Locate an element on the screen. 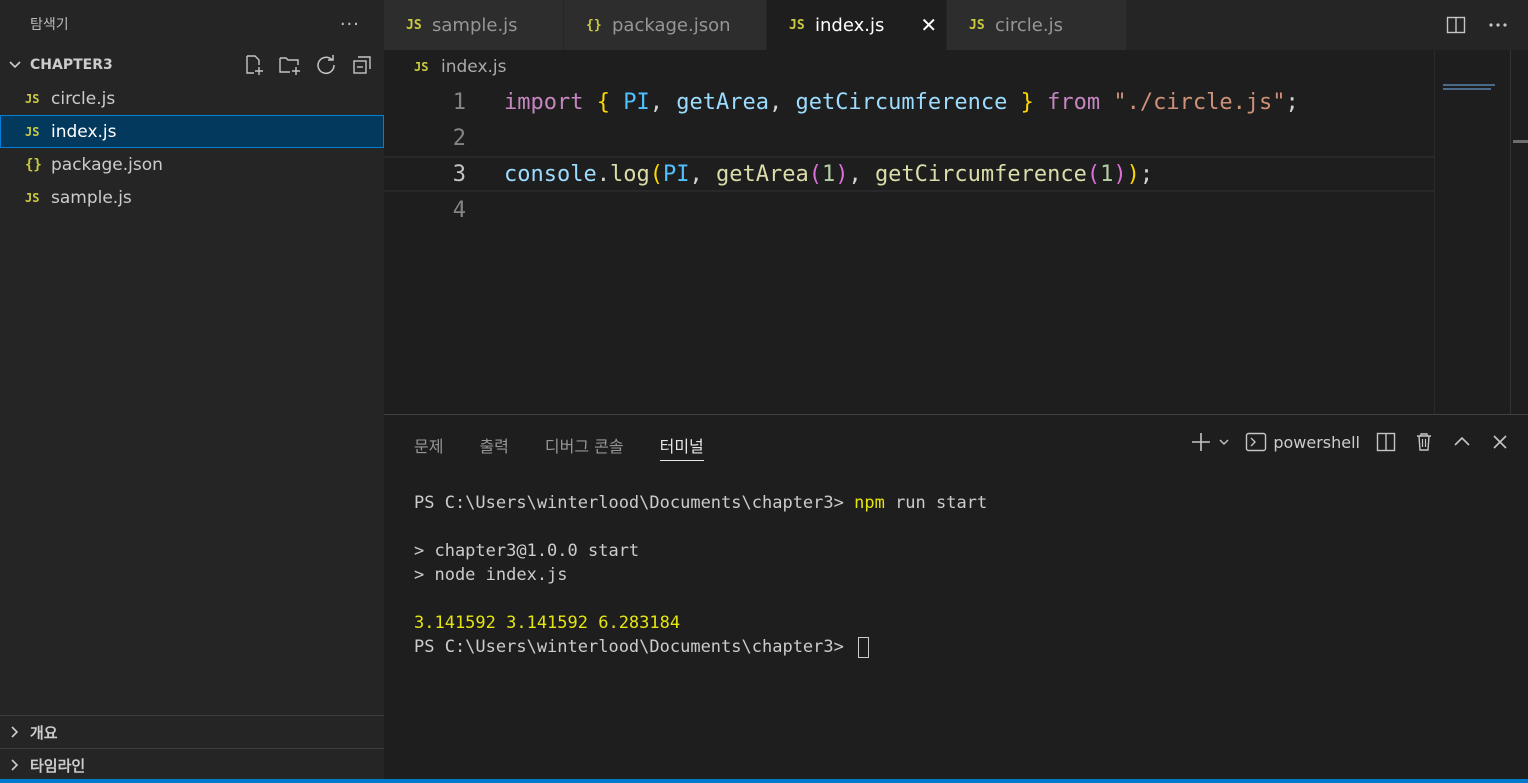 Image resolution: width=1528 pixels, height=783 pixels. collapse-all-icon is located at coordinates (362, 65).